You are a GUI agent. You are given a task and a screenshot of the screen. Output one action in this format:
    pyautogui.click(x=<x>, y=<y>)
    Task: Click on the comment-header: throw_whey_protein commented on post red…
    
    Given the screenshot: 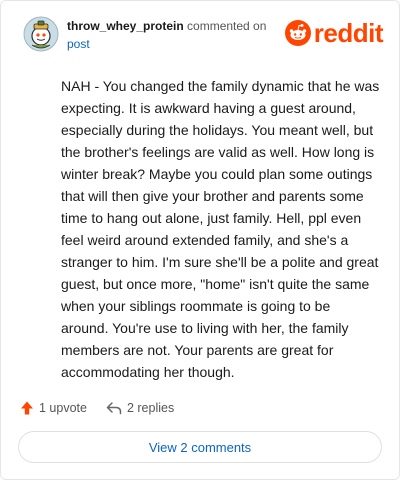 What is the action you would take?
    pyautogui.click(x=201, y=35)
    